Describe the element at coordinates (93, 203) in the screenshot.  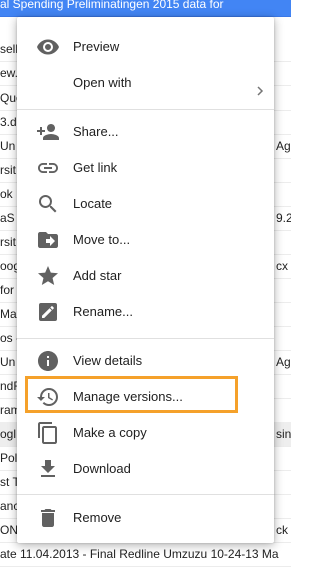
I see `menu-item-label: Locate` at that location.